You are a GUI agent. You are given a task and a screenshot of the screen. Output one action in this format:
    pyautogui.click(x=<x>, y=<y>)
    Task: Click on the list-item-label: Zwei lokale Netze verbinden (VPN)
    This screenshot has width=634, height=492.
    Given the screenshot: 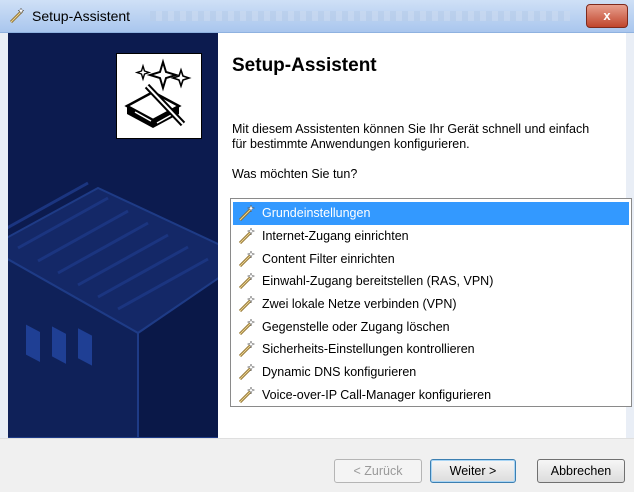 What is the action you would take?
    pyautogui.click(x=359, y=304)
    